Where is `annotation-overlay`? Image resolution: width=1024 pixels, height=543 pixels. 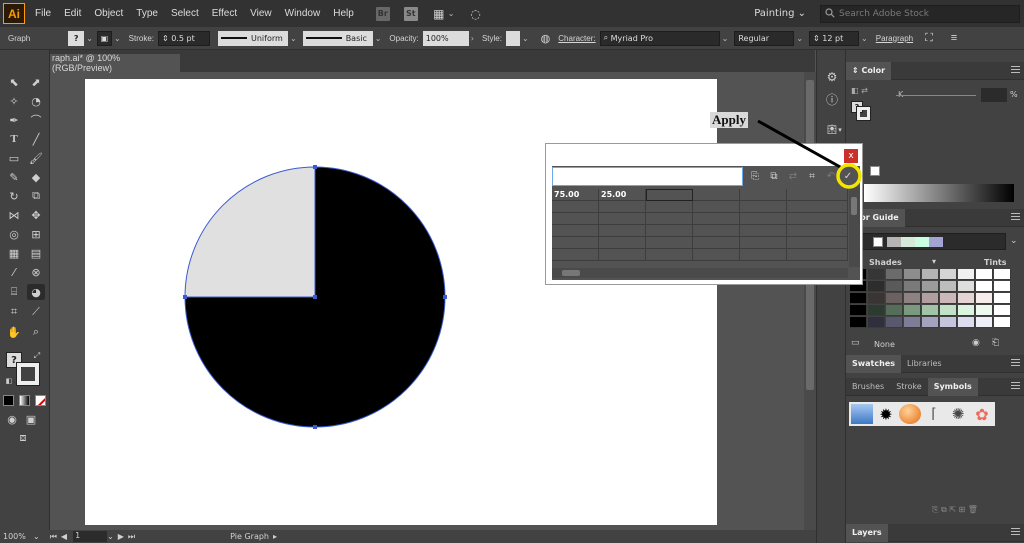 annotation-overlay is located at coordinates (809, 154).